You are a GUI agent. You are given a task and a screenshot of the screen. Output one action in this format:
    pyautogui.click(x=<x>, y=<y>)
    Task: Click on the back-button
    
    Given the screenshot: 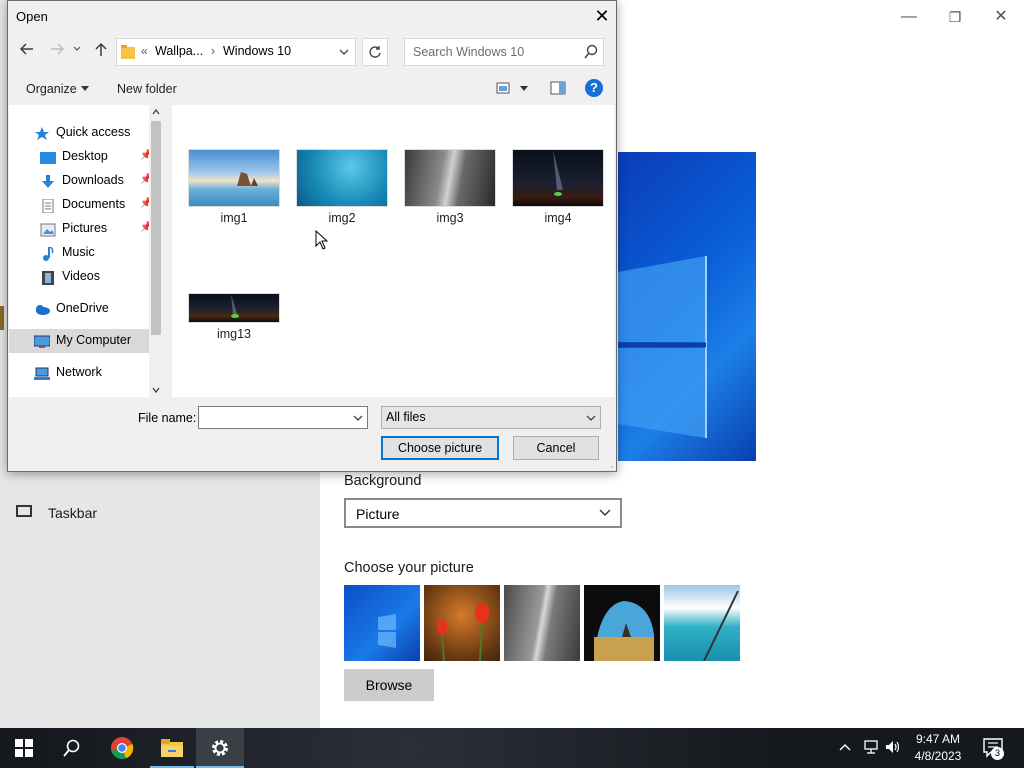 What is the action you would take?
    pyautogui.click(x=27, y=52)
    